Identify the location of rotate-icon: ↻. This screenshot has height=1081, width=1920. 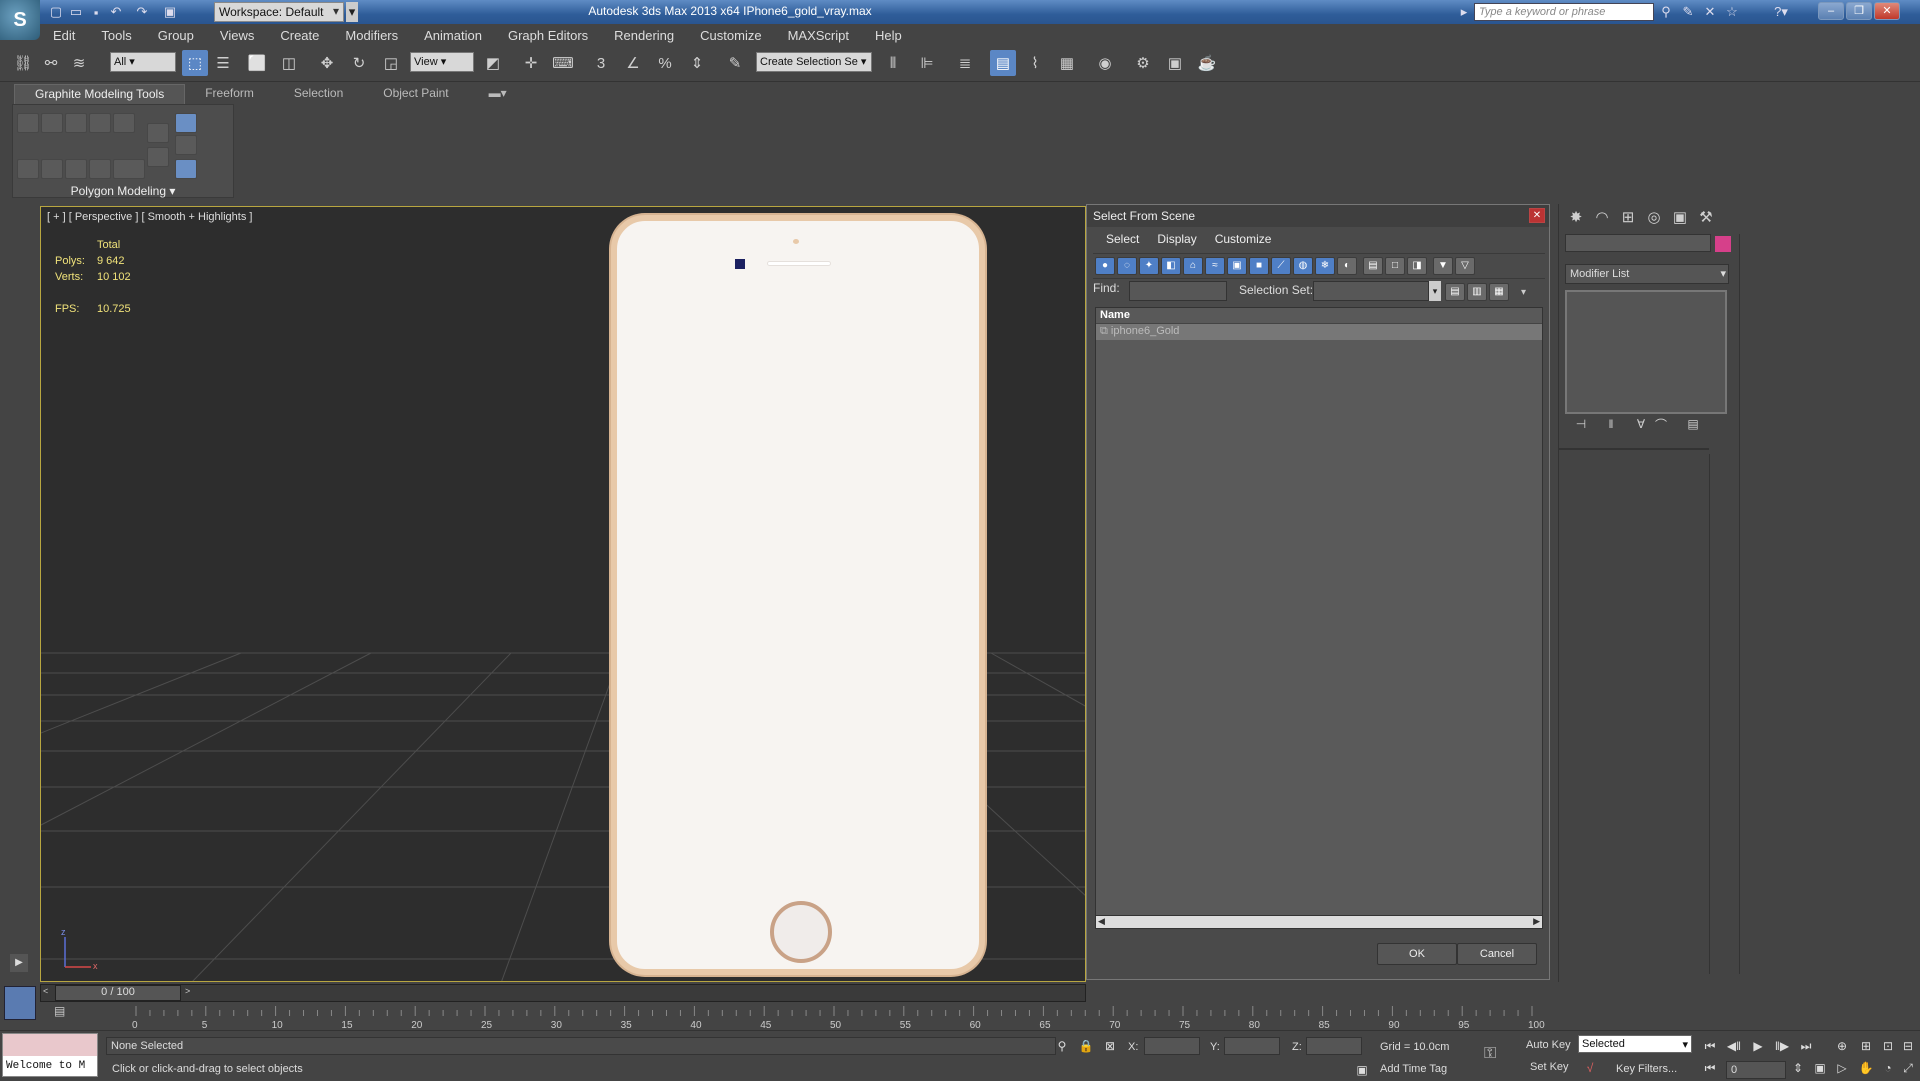
(359, 63).